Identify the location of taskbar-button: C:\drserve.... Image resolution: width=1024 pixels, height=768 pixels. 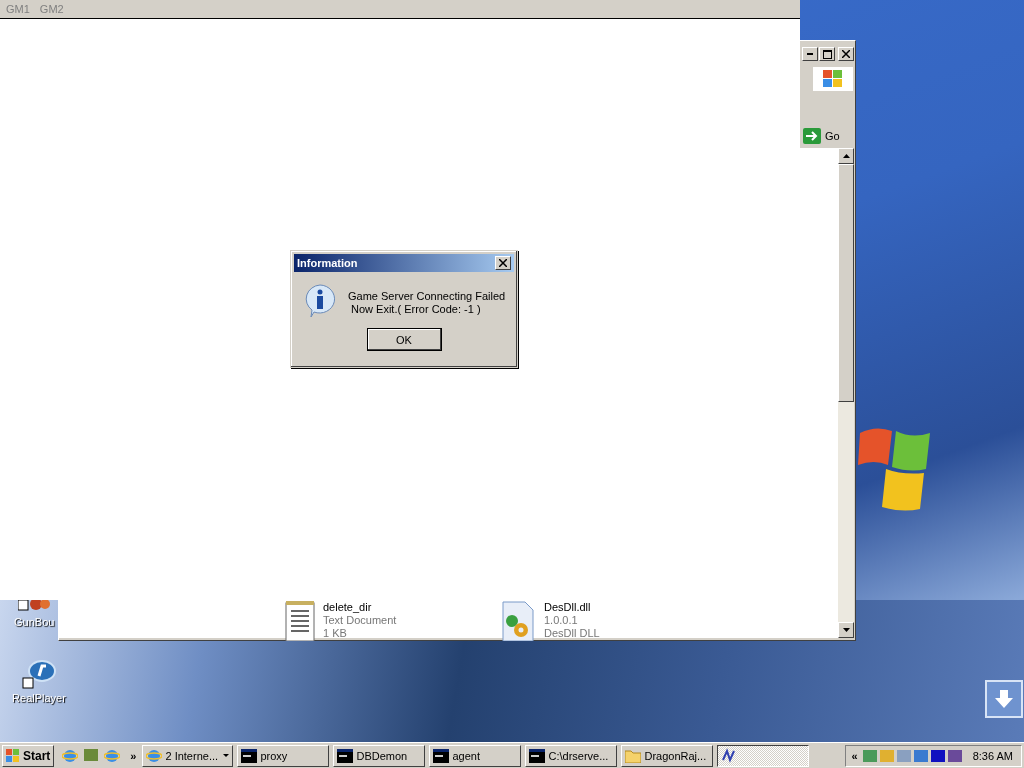
(571, 755).